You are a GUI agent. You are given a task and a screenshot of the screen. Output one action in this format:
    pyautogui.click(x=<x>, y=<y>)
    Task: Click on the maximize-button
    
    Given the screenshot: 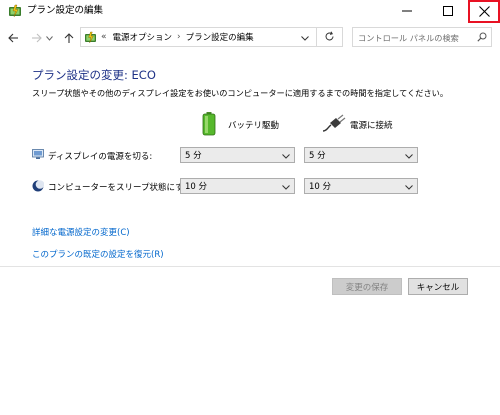 What is the action you would take?
    pyautogui.click(x=448, y=11)
    